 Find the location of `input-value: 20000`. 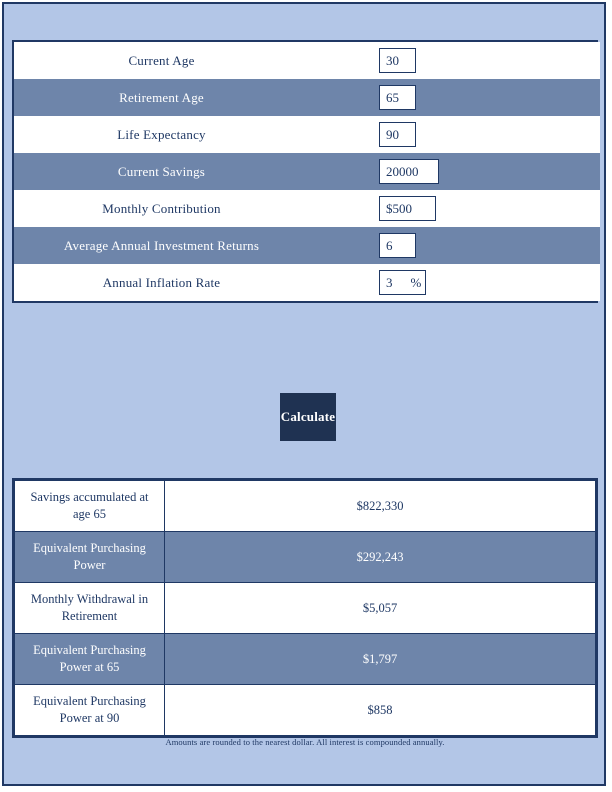

input-value: 20000 is located at coordinates (402, 171).